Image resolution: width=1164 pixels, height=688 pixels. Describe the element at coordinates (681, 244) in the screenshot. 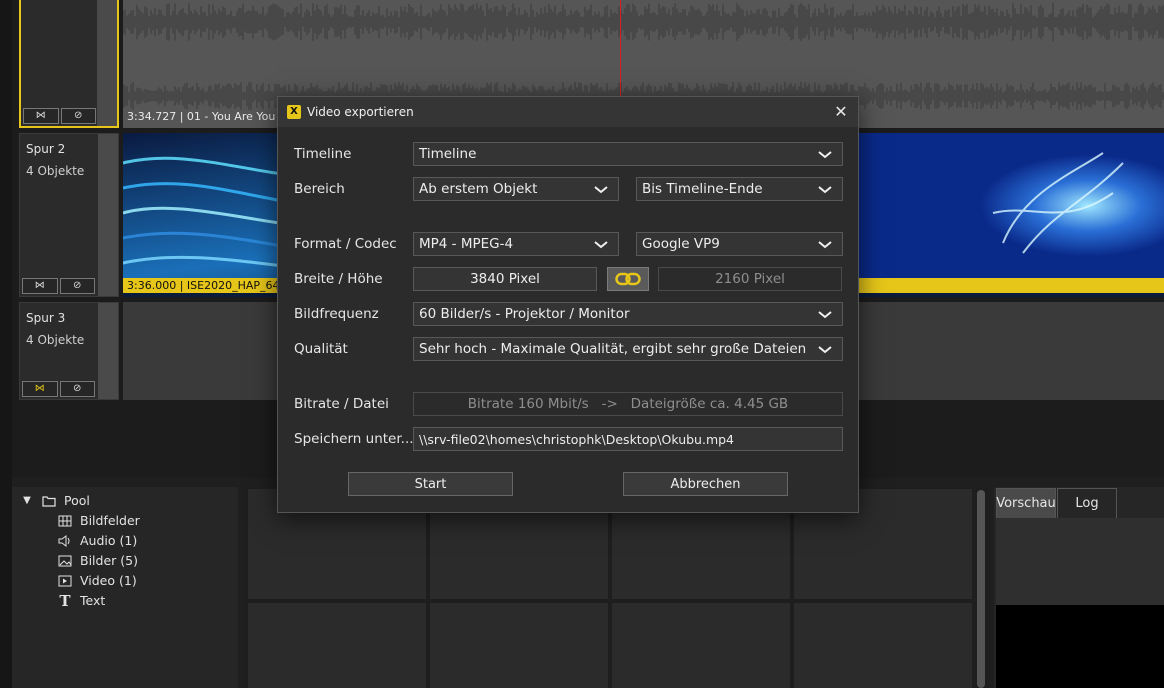

I see `codec-value: Google VP9` at that location.